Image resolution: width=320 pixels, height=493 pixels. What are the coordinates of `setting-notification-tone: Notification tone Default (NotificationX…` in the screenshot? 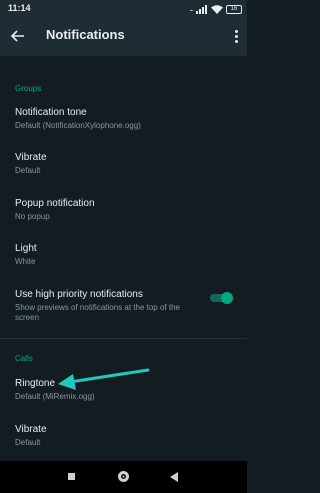 It's located at (123, 120).